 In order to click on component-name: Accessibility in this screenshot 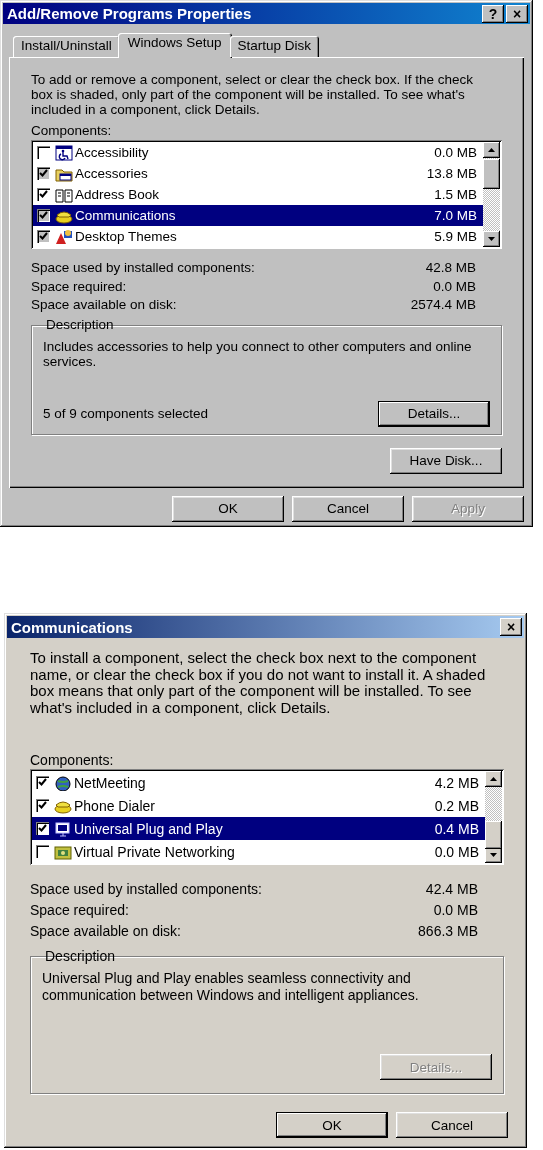, I will do `click(112, 152)`.